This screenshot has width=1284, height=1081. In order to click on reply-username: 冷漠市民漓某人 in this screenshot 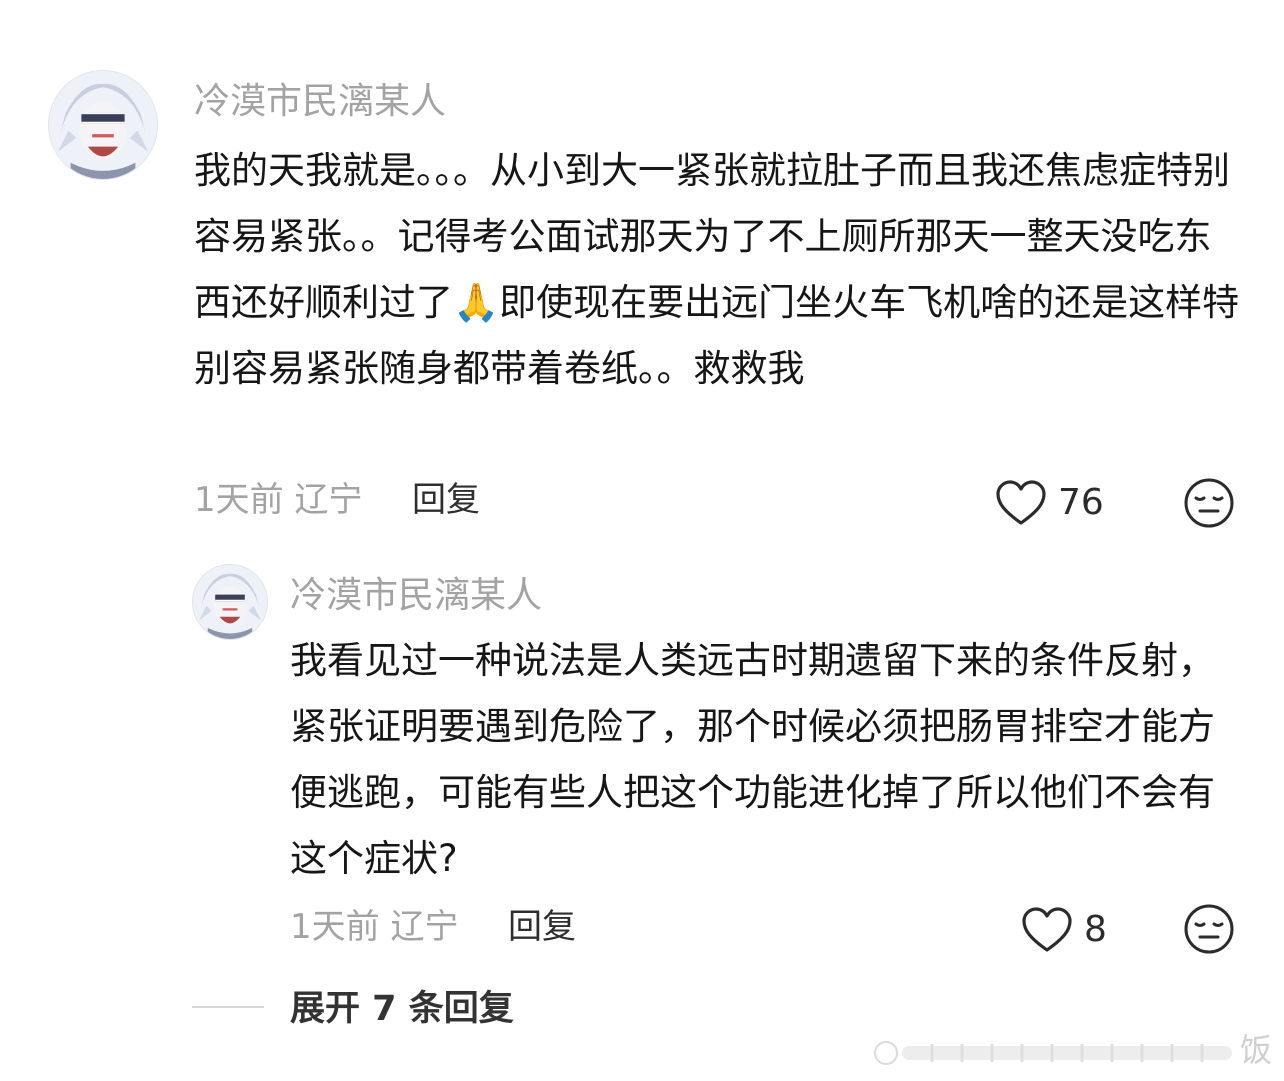, I will do `click(416, 596)`.